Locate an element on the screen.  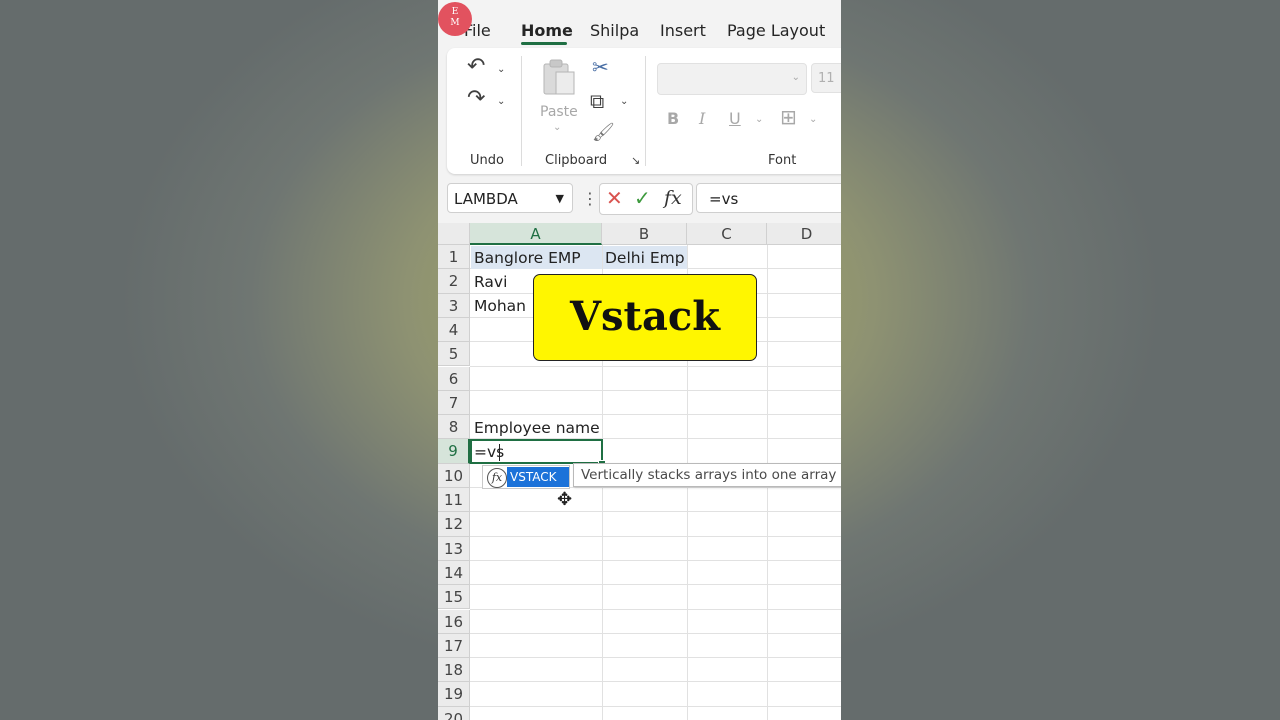
font-group-label: Font is located at coordinates (782, 160).